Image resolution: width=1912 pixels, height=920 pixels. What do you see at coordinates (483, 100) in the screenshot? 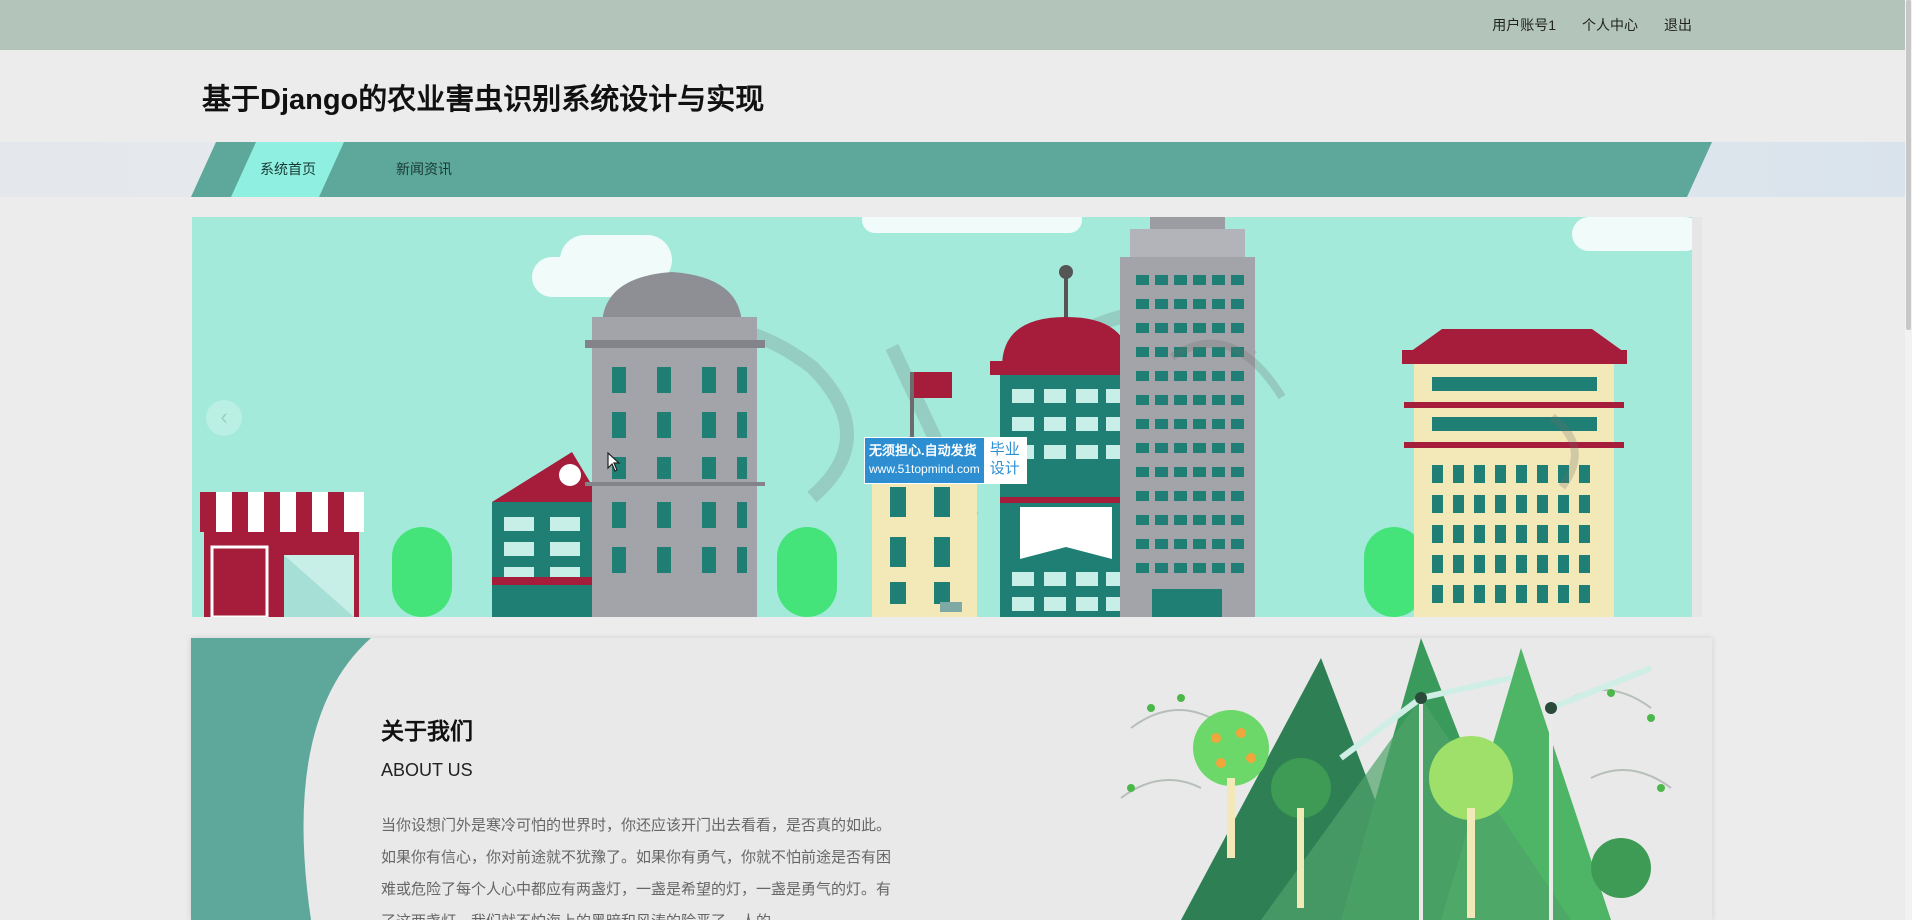
I see `site-title: 基于Django的农业害虫识别系统设计与实现` at bounding box center [483, 100].